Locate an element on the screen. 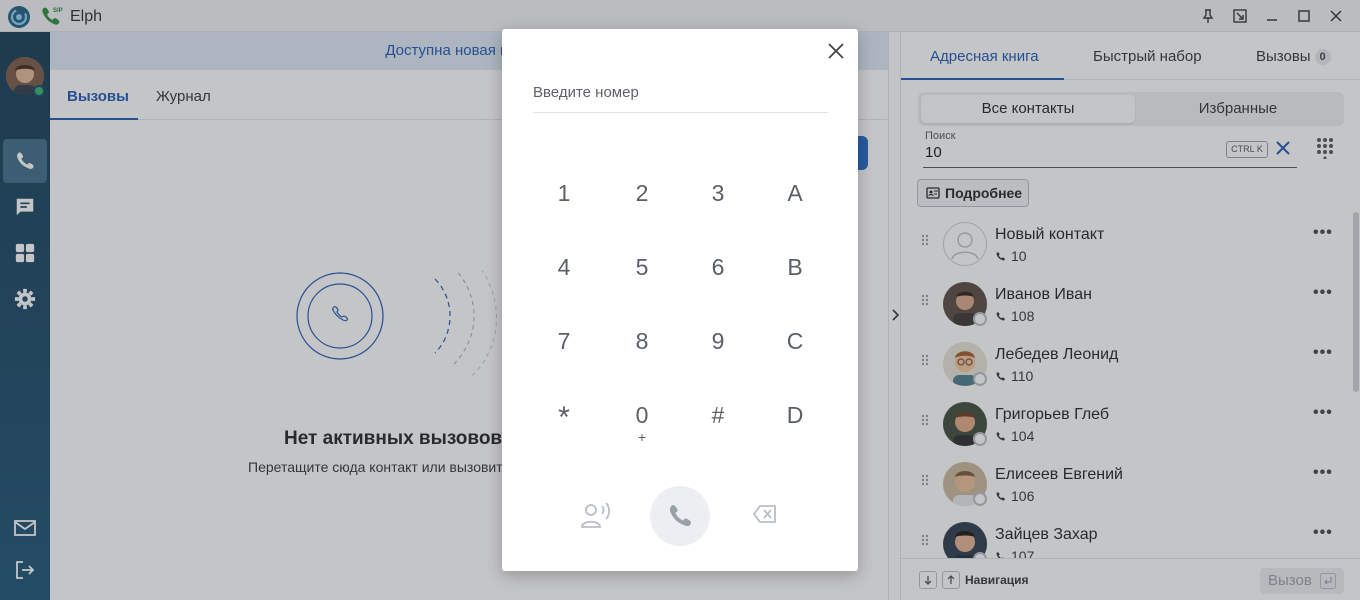  key-6: 6 is located at coordinates (718, 267).